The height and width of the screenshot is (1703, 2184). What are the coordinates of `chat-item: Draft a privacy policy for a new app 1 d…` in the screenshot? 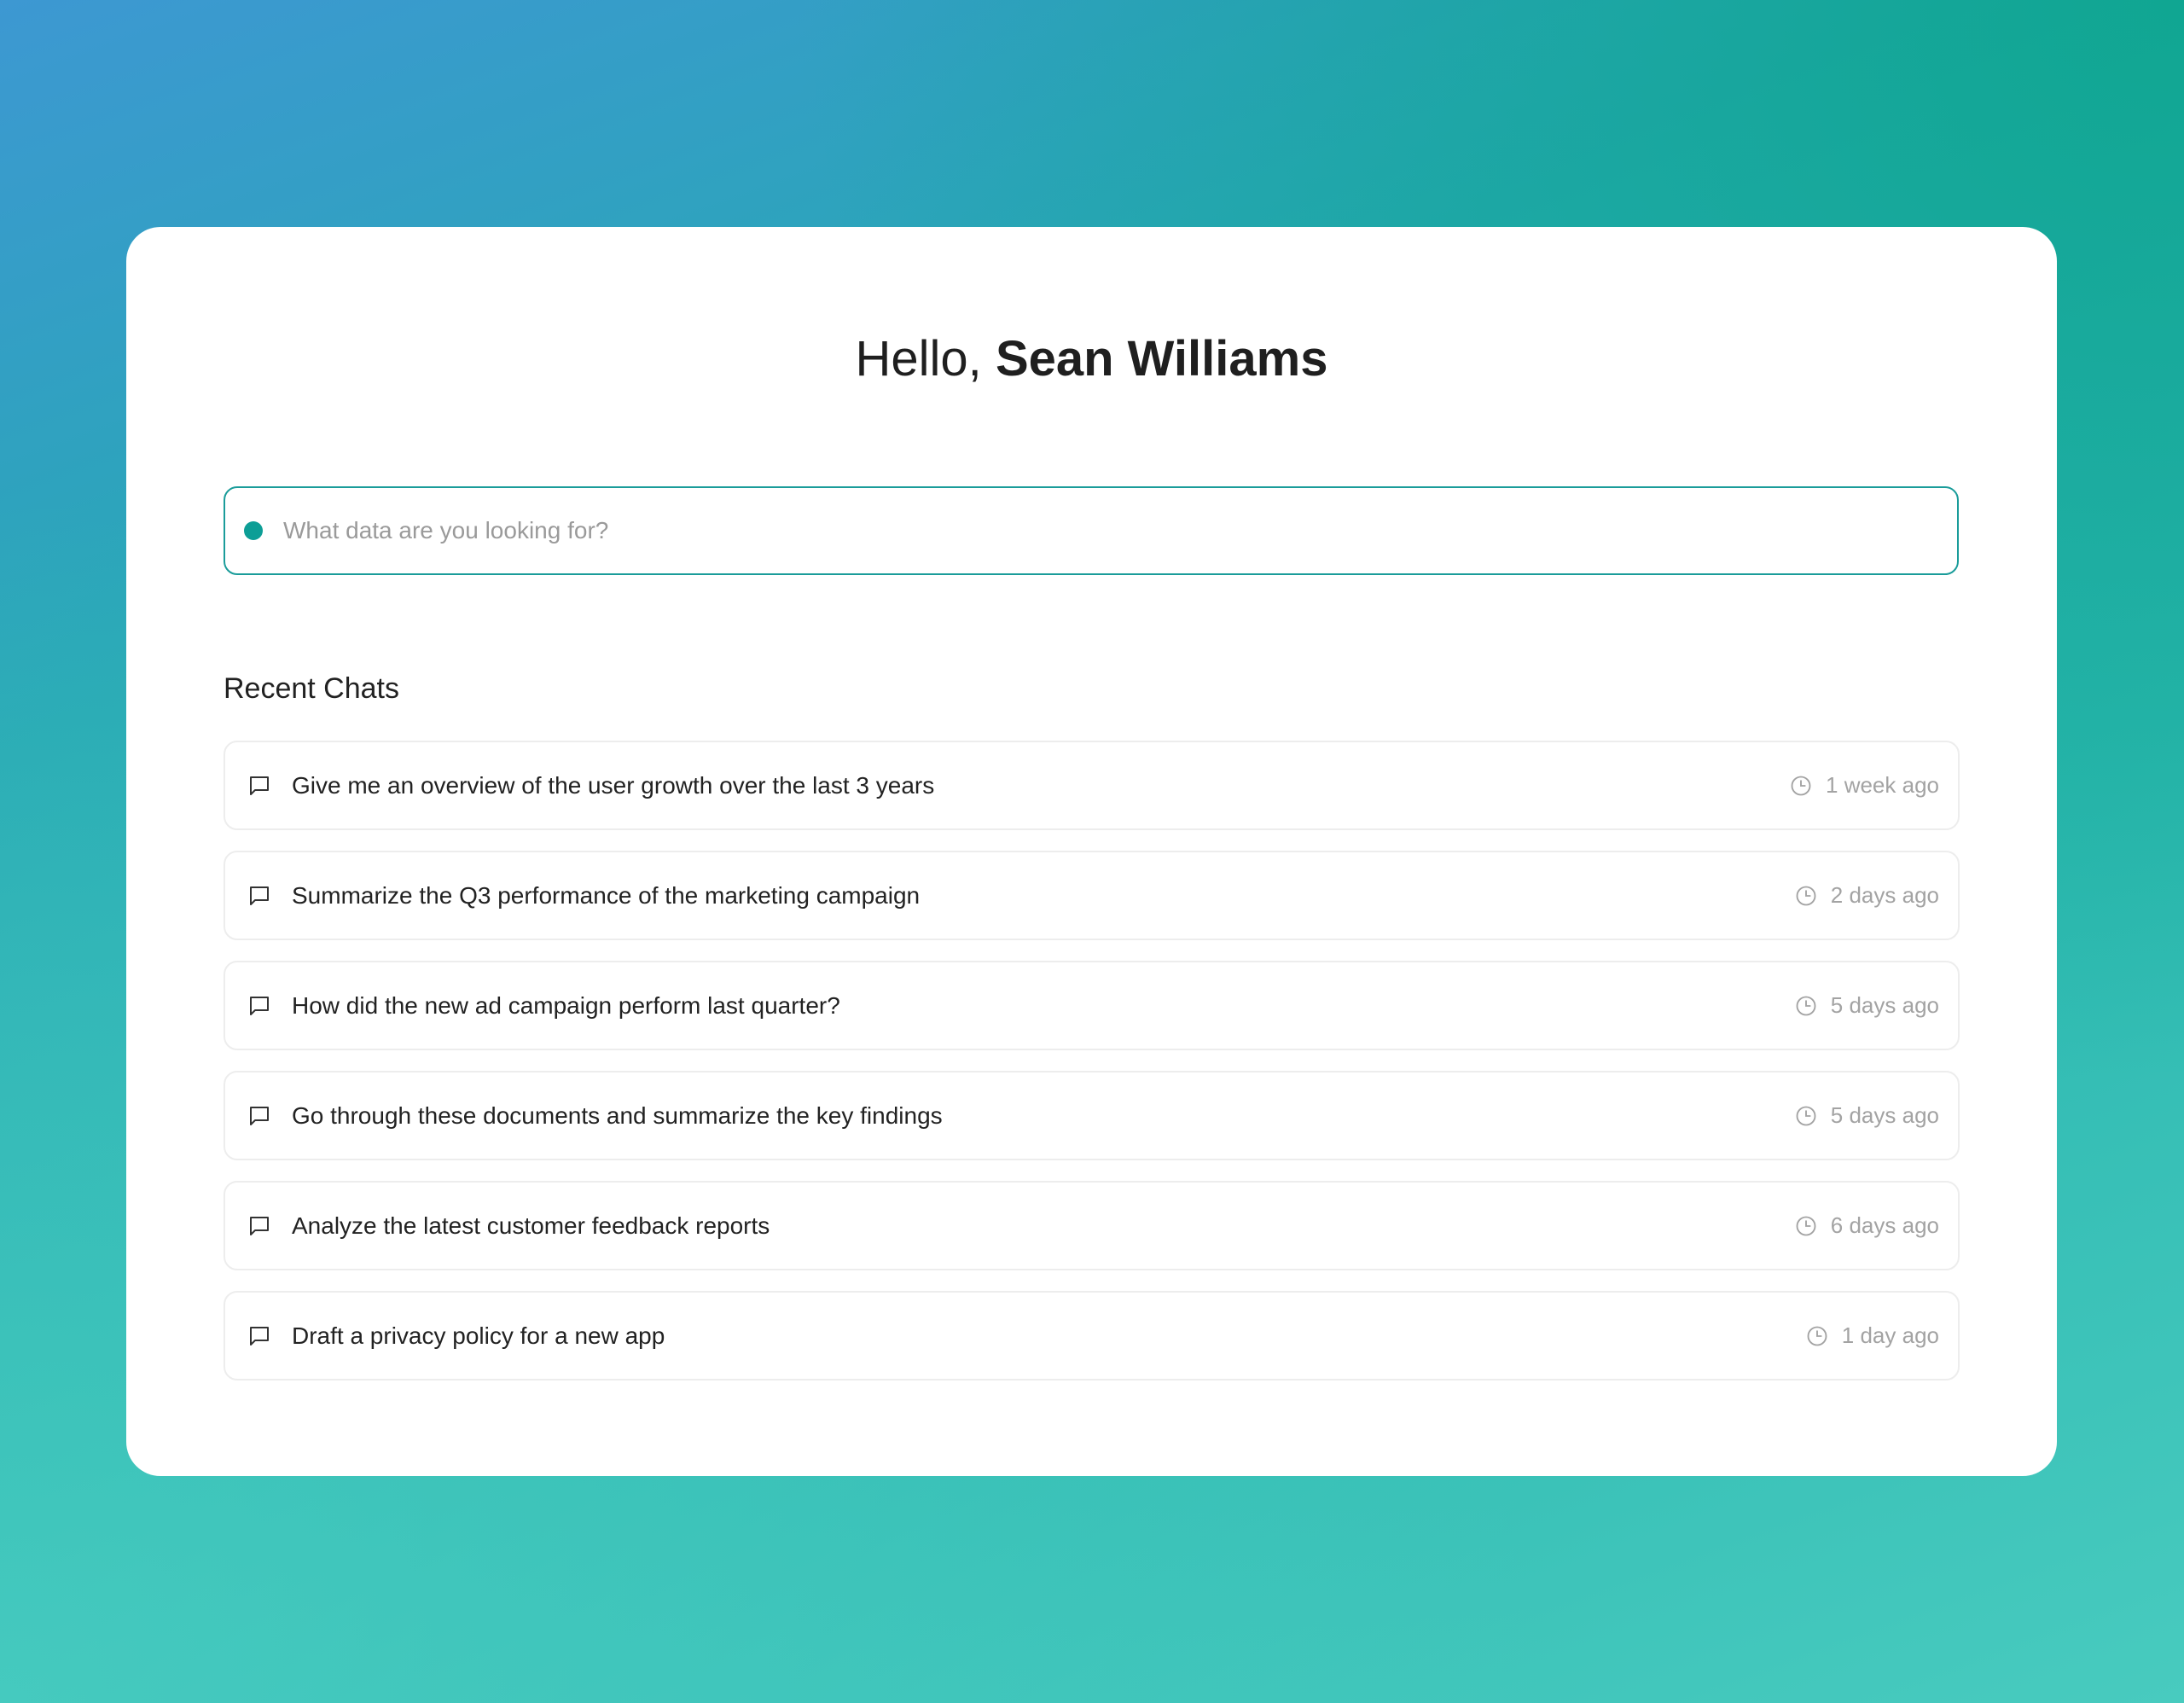 It's located at (1092, 1335).